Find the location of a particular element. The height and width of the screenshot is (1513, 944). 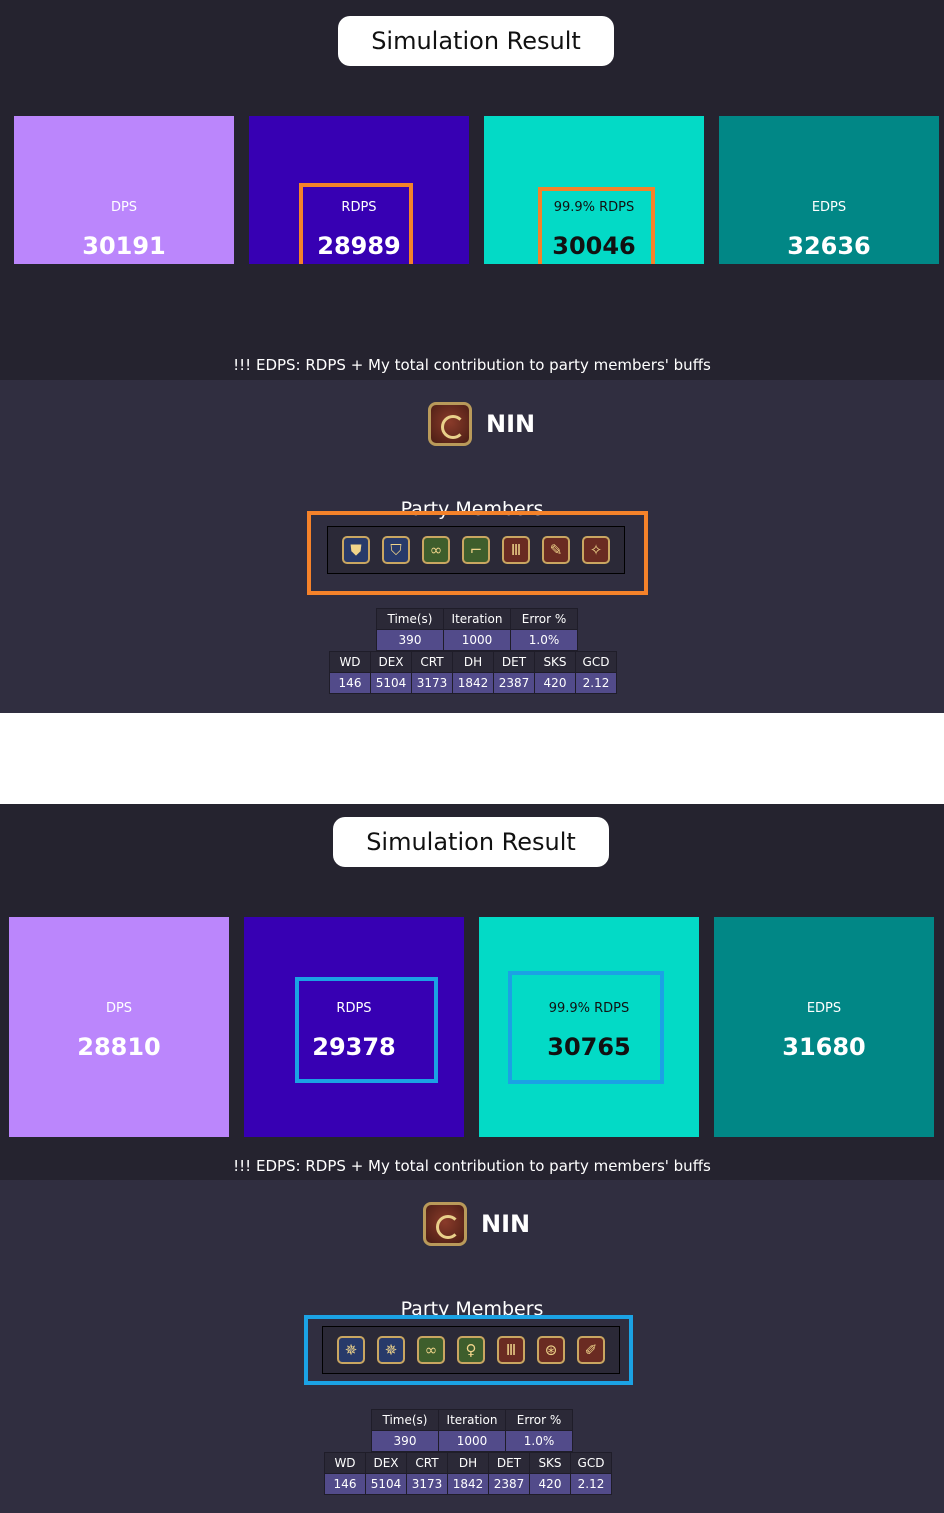

edps-value: 31680 is located at coordinates (824, 1047).